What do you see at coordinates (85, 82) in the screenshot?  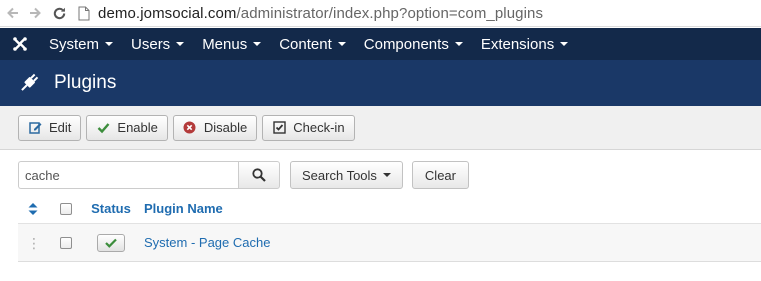 I see `page-title: Plugins` at bounding box center [85, 82].